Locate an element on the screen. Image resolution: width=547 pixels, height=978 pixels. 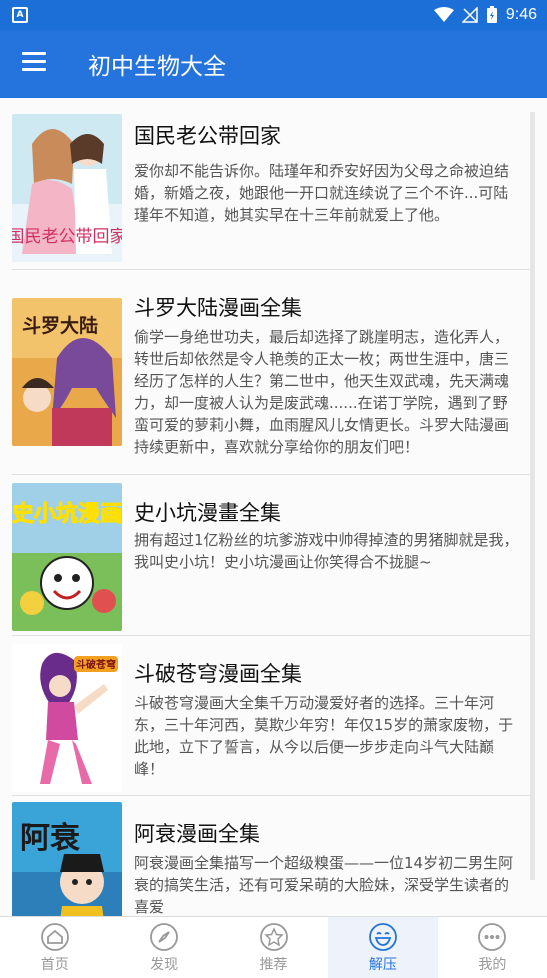
tab-label: 首页 is located at coordinates (54, 964).